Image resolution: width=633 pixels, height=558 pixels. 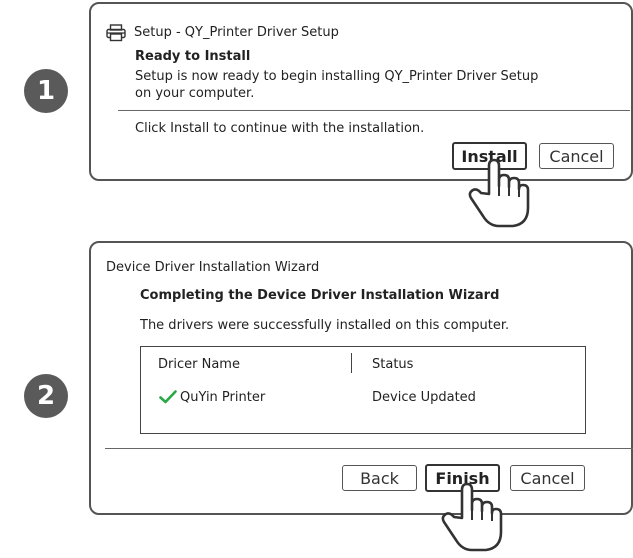 I want to click on step-2-badge: 2, so click(x=46, y=396).